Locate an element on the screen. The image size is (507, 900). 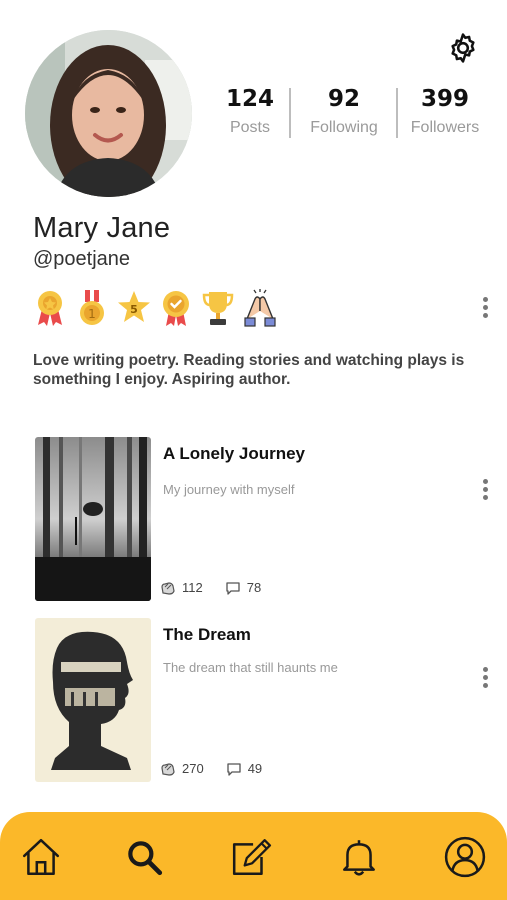
profile-avatar is located at coordinates (108, 113).